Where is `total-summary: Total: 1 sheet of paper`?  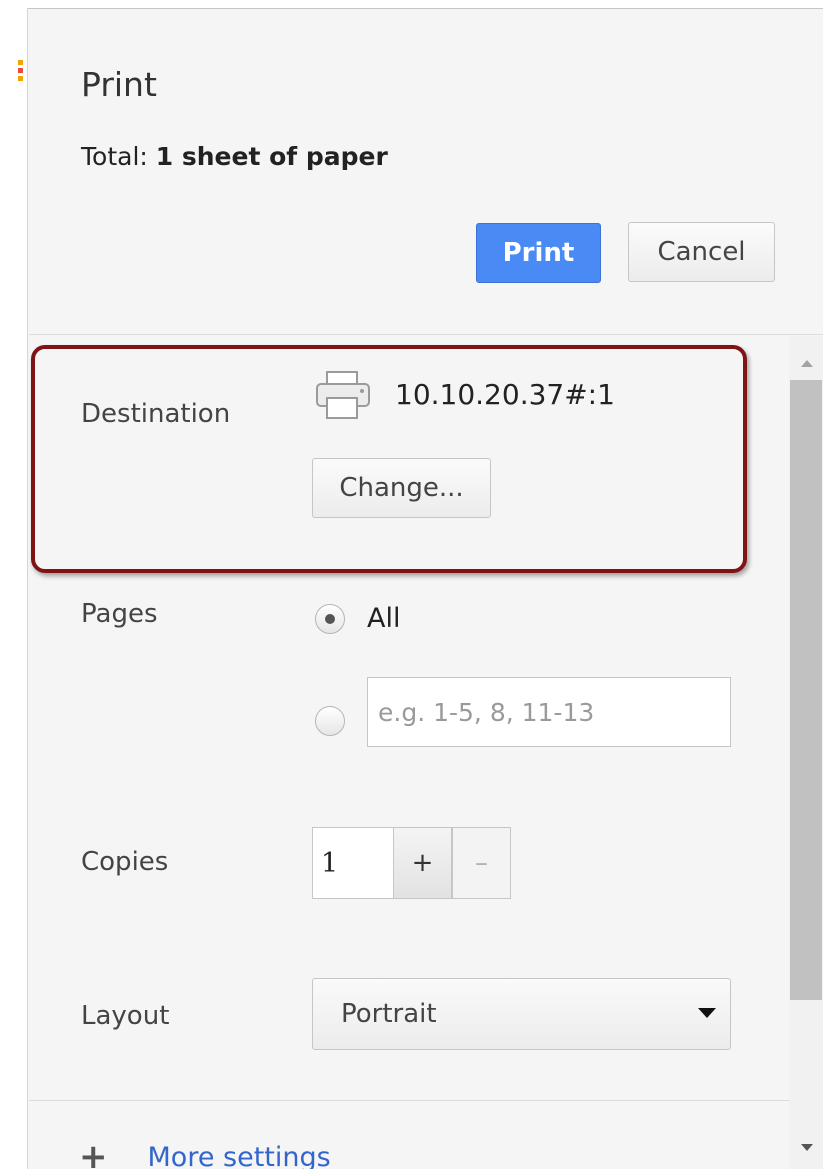 total-summary: Total: 1 sheet of paper is located at coordinates (234, 156).